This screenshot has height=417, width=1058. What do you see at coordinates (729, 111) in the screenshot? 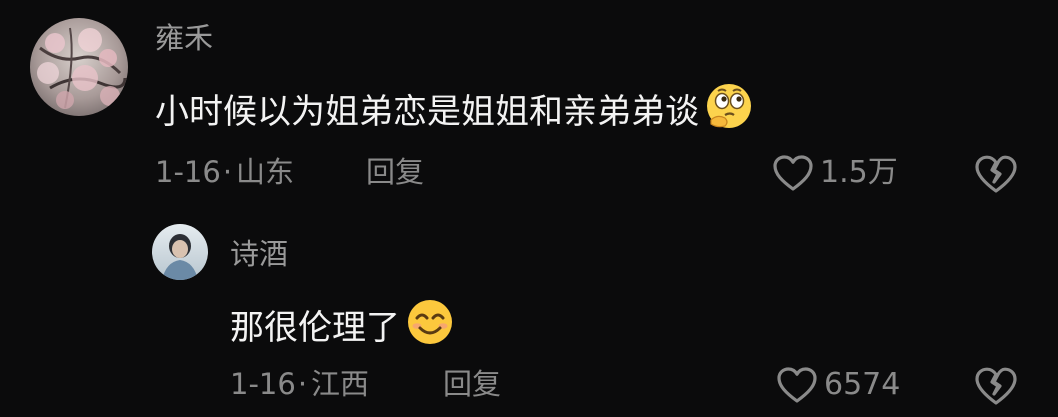
I see `thinking-face-emoji` at bounding box center [729, 111].